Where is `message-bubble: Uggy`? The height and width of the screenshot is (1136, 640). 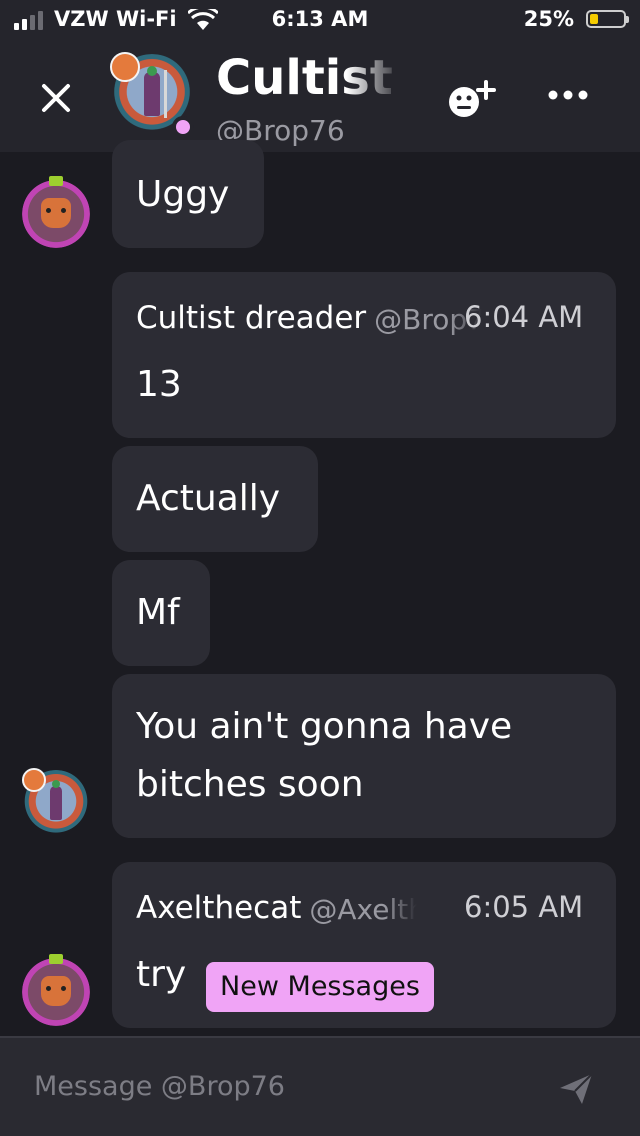 message-bubble: Uggy is located at coordinates (188, 194).